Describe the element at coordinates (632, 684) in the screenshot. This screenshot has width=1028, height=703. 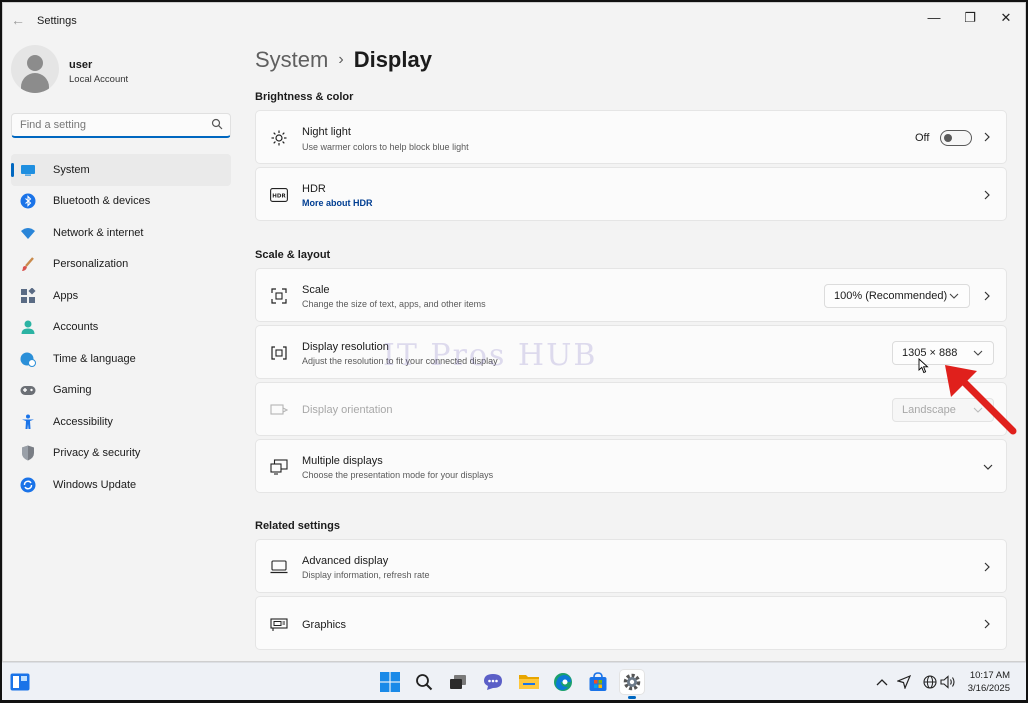
I see `settings-icon` at that location.